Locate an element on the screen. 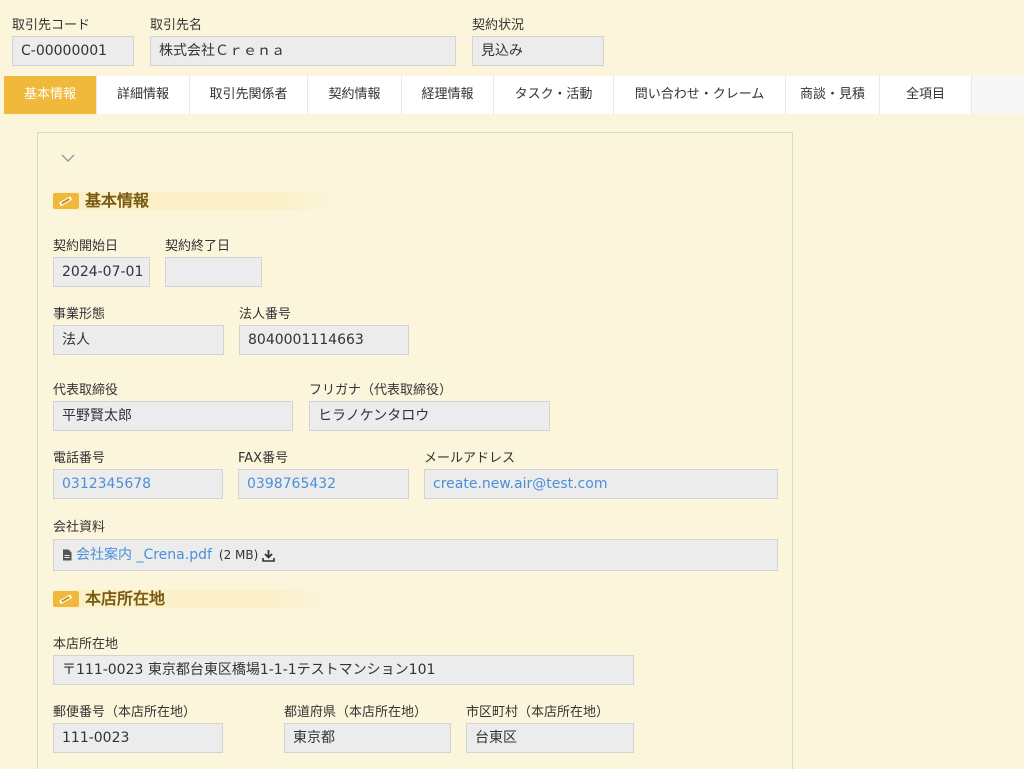 The image size is (1024, 769). corporate-number-field: 8040001114663 is located at coordinates (324, 340).